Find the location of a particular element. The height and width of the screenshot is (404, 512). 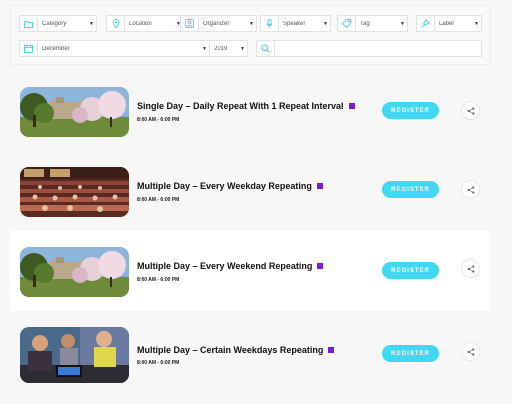

tag-icon is located at coordinates (347, 23).